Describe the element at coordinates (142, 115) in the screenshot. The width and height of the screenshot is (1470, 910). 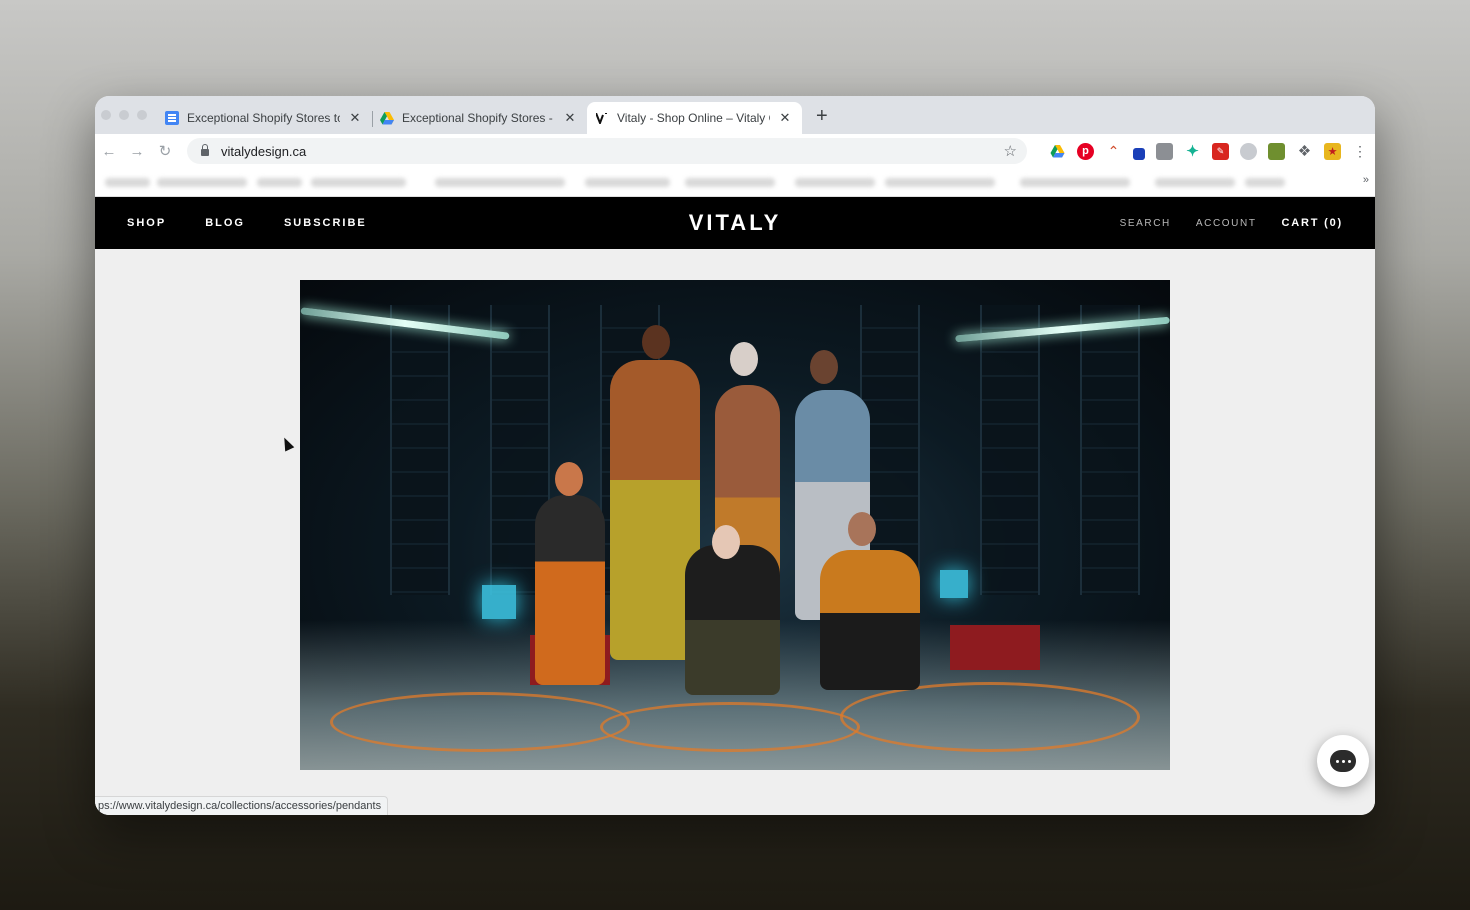
I see `zoom-window-button` at that location.